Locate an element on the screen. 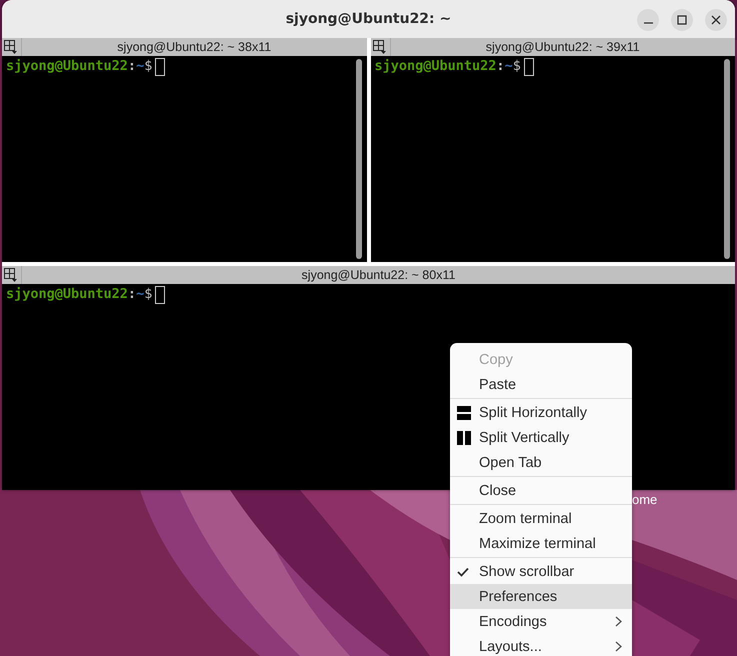 The height and width of the screenshot is (656, 737). pane-title: sjyong@Ubuntu22: ~ 39x11 is located at coordinates (562, 47).